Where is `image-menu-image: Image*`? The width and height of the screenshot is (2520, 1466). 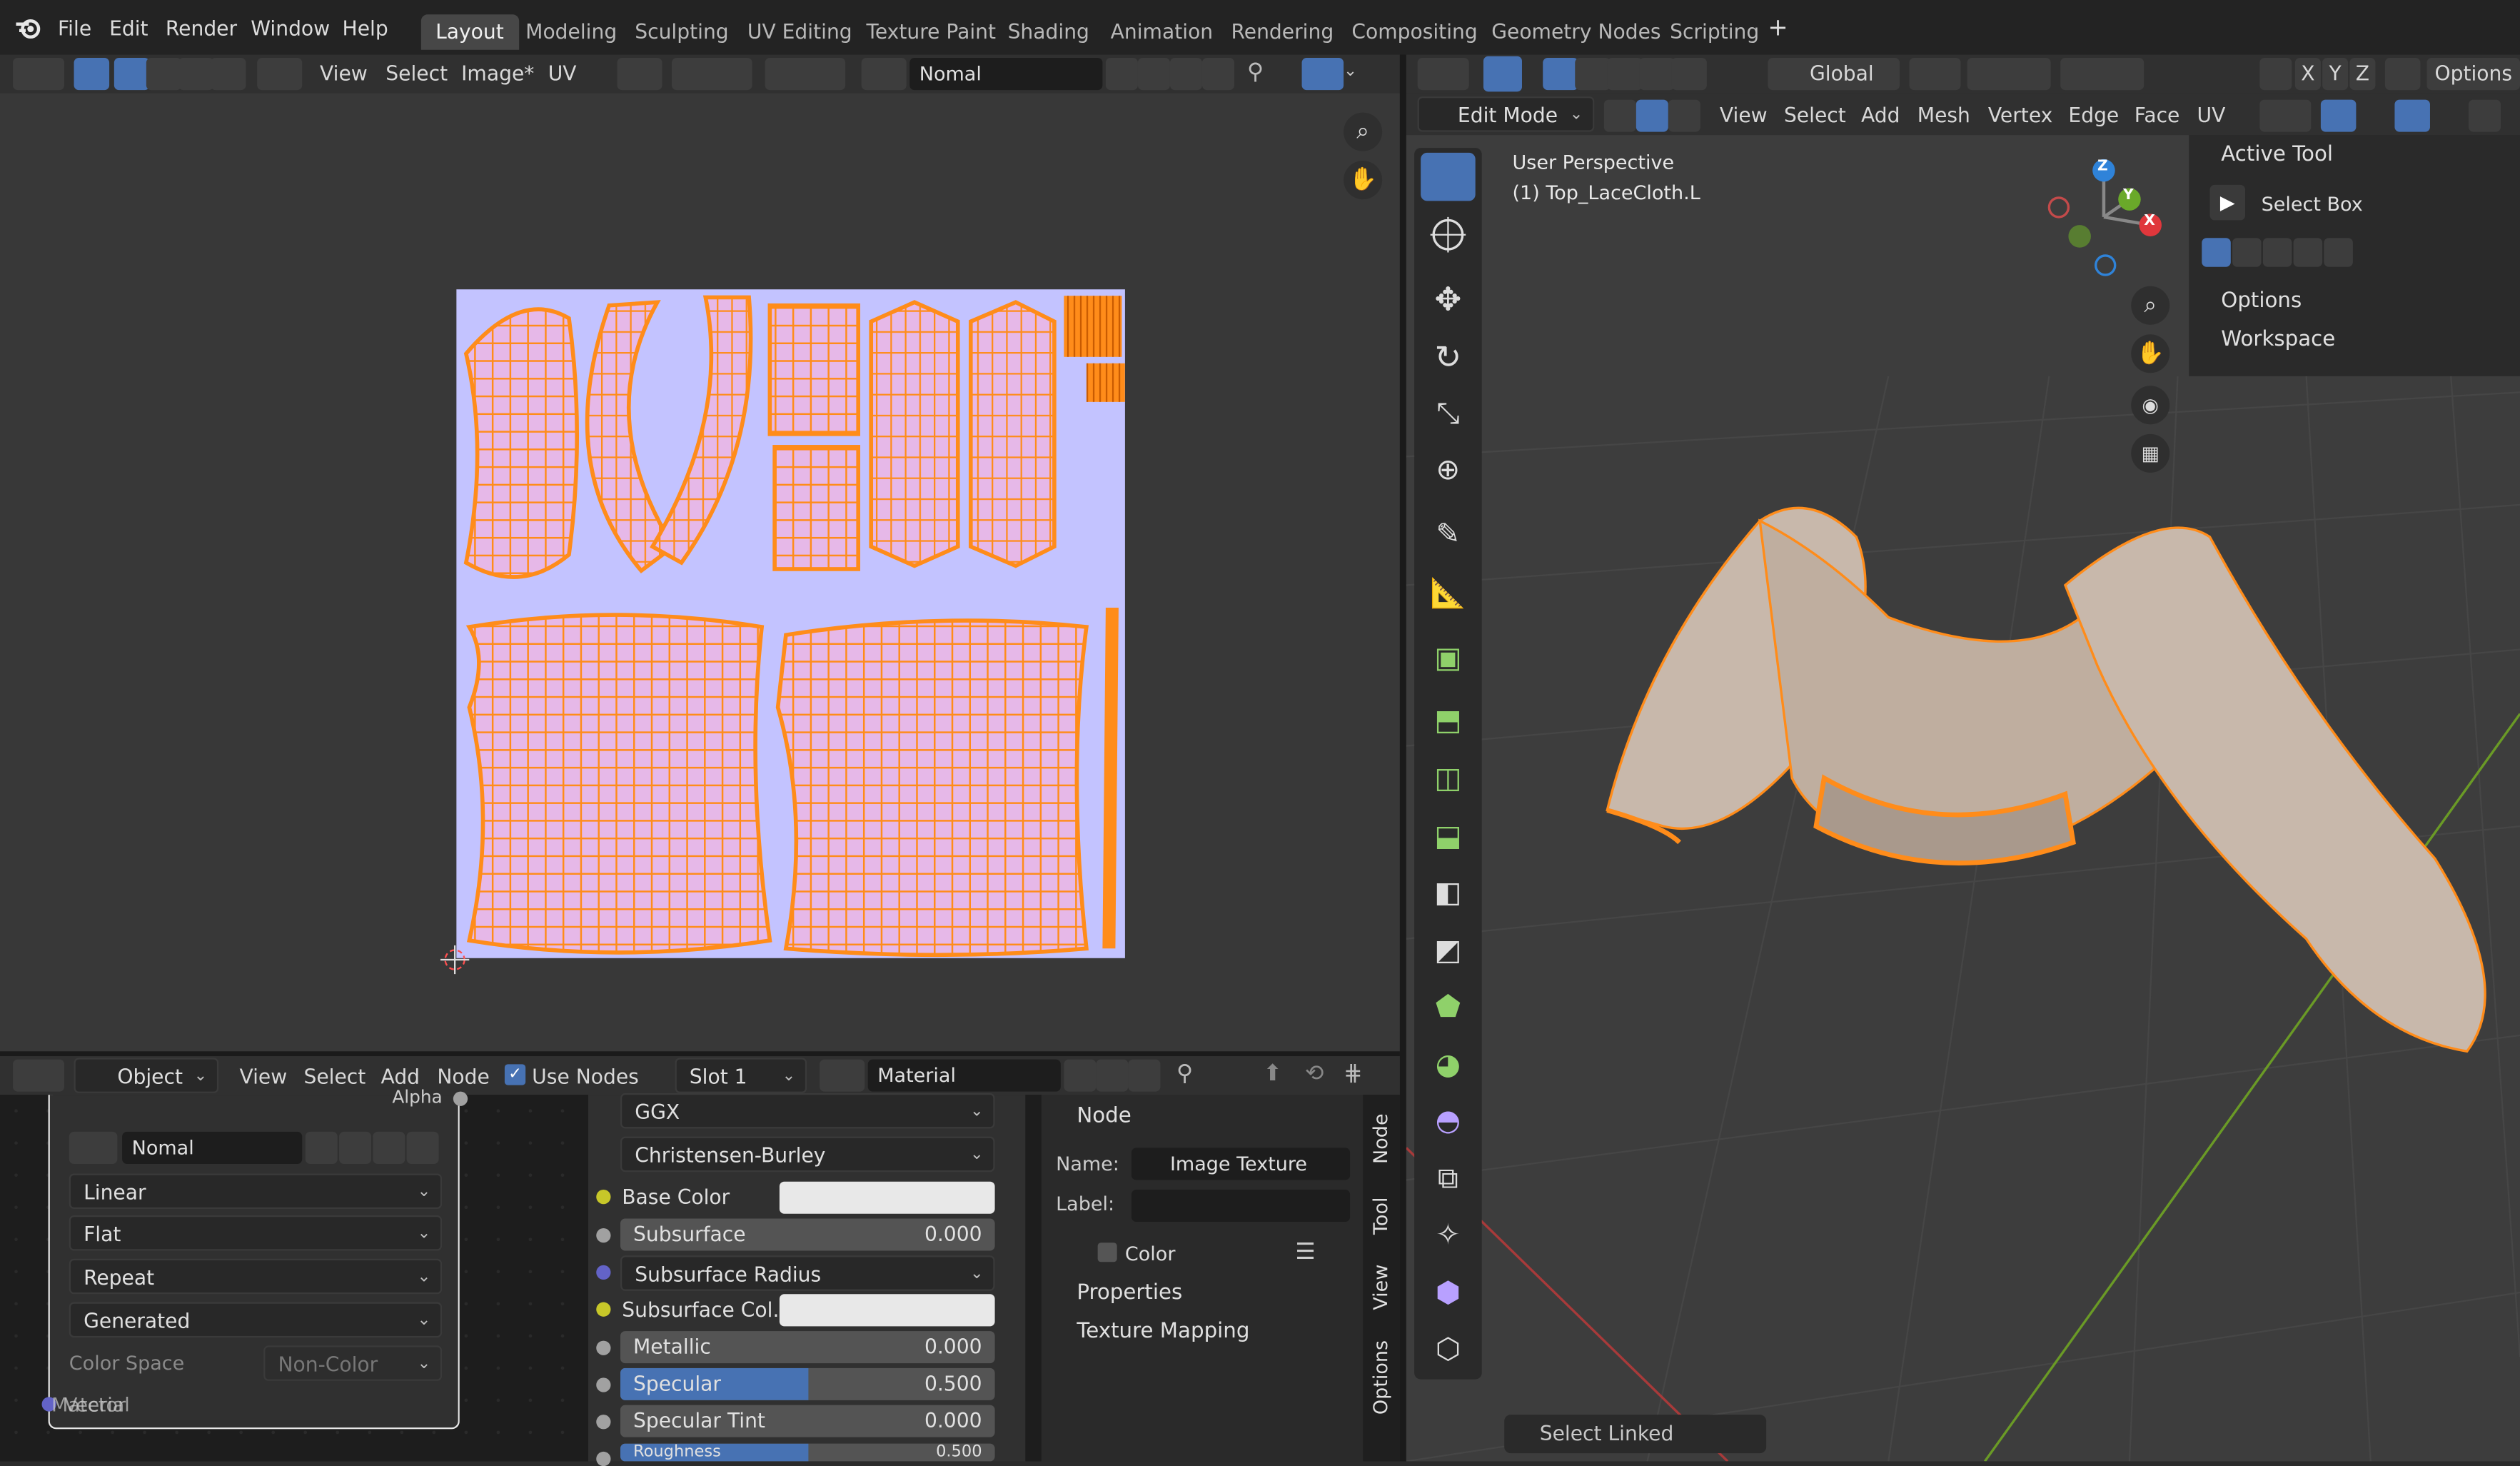
image-menu-image: Image* is located at coordinates (497, 73).